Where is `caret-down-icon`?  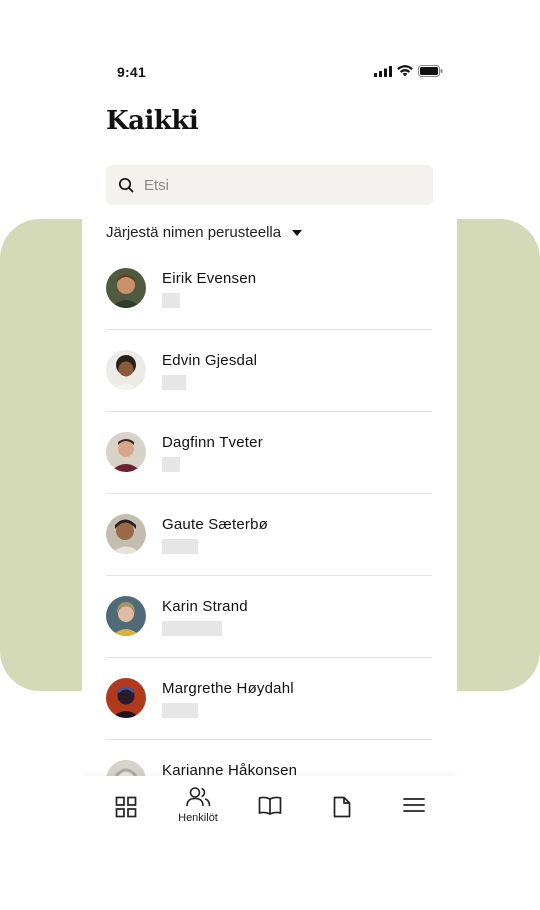
caret-down-icon is located at coordinates (297, 232).